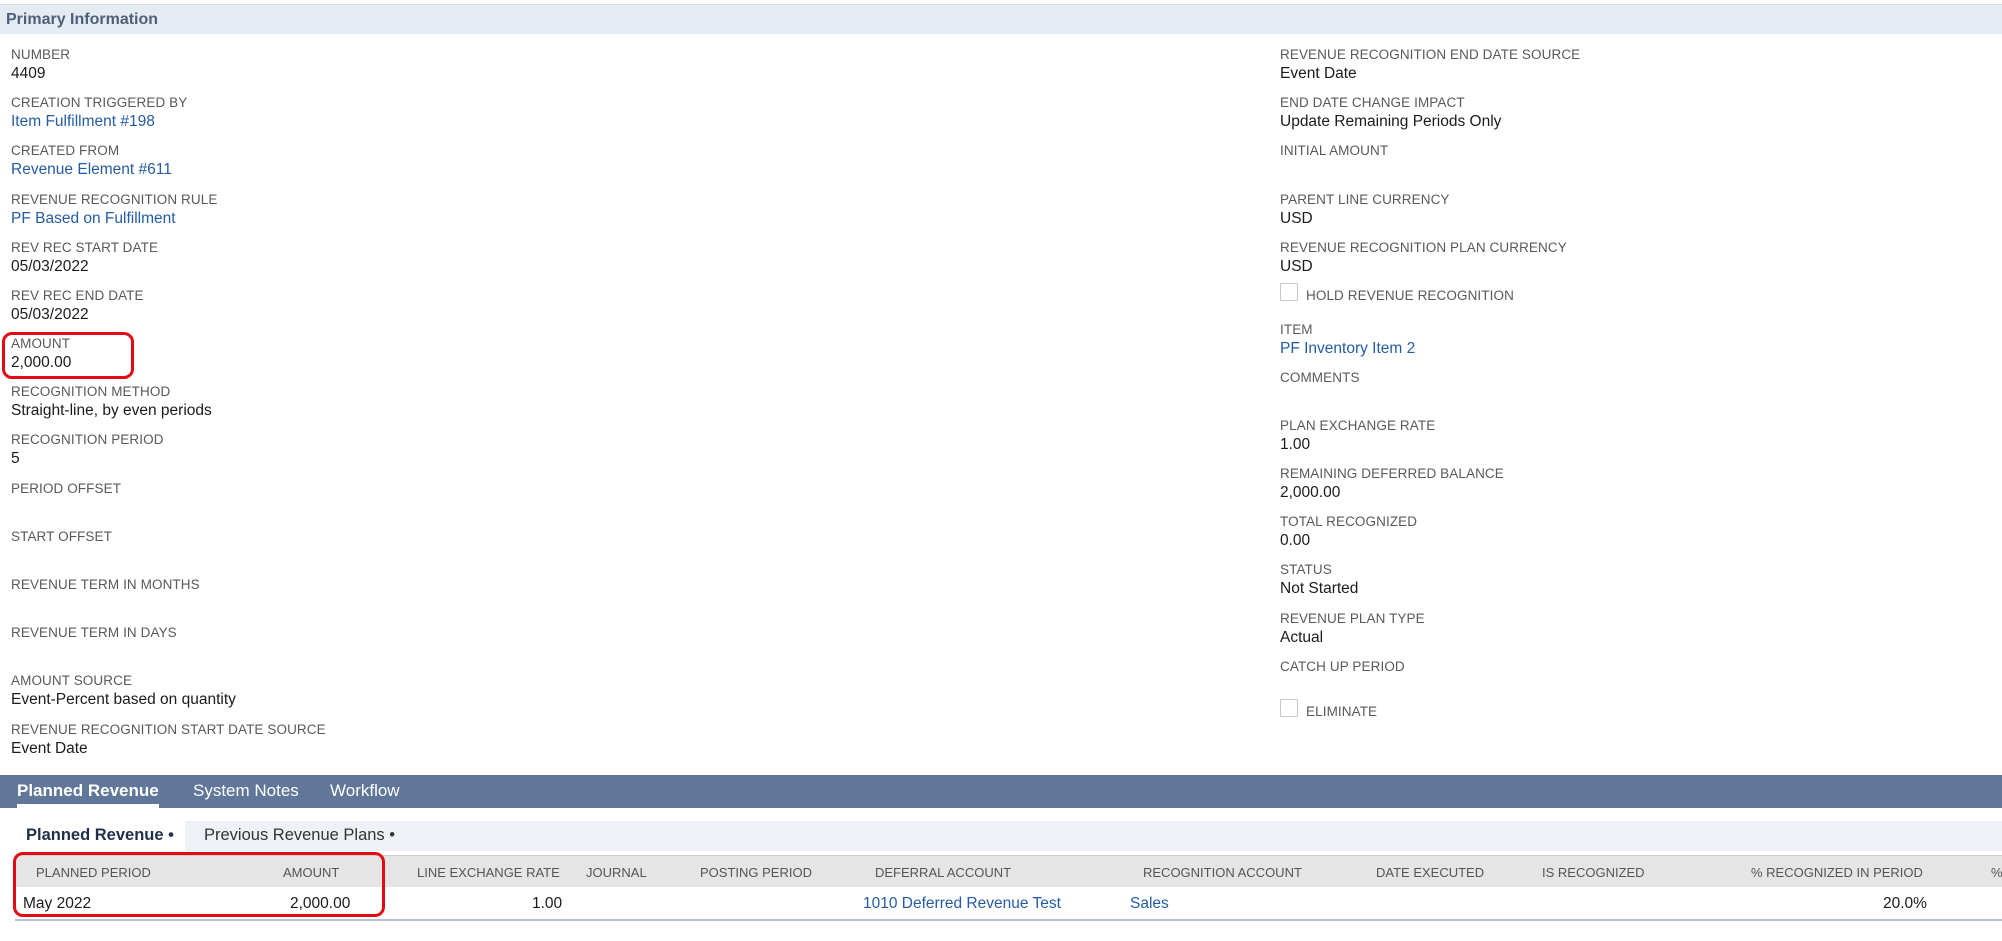 The width and height of the screenshot is (2002, 941). What do you see at coordinates (87, 450) in the screenshot?
I see `field-recognition-period: RECOGNITION PERIOD 5` at bounding box center [87, 450].